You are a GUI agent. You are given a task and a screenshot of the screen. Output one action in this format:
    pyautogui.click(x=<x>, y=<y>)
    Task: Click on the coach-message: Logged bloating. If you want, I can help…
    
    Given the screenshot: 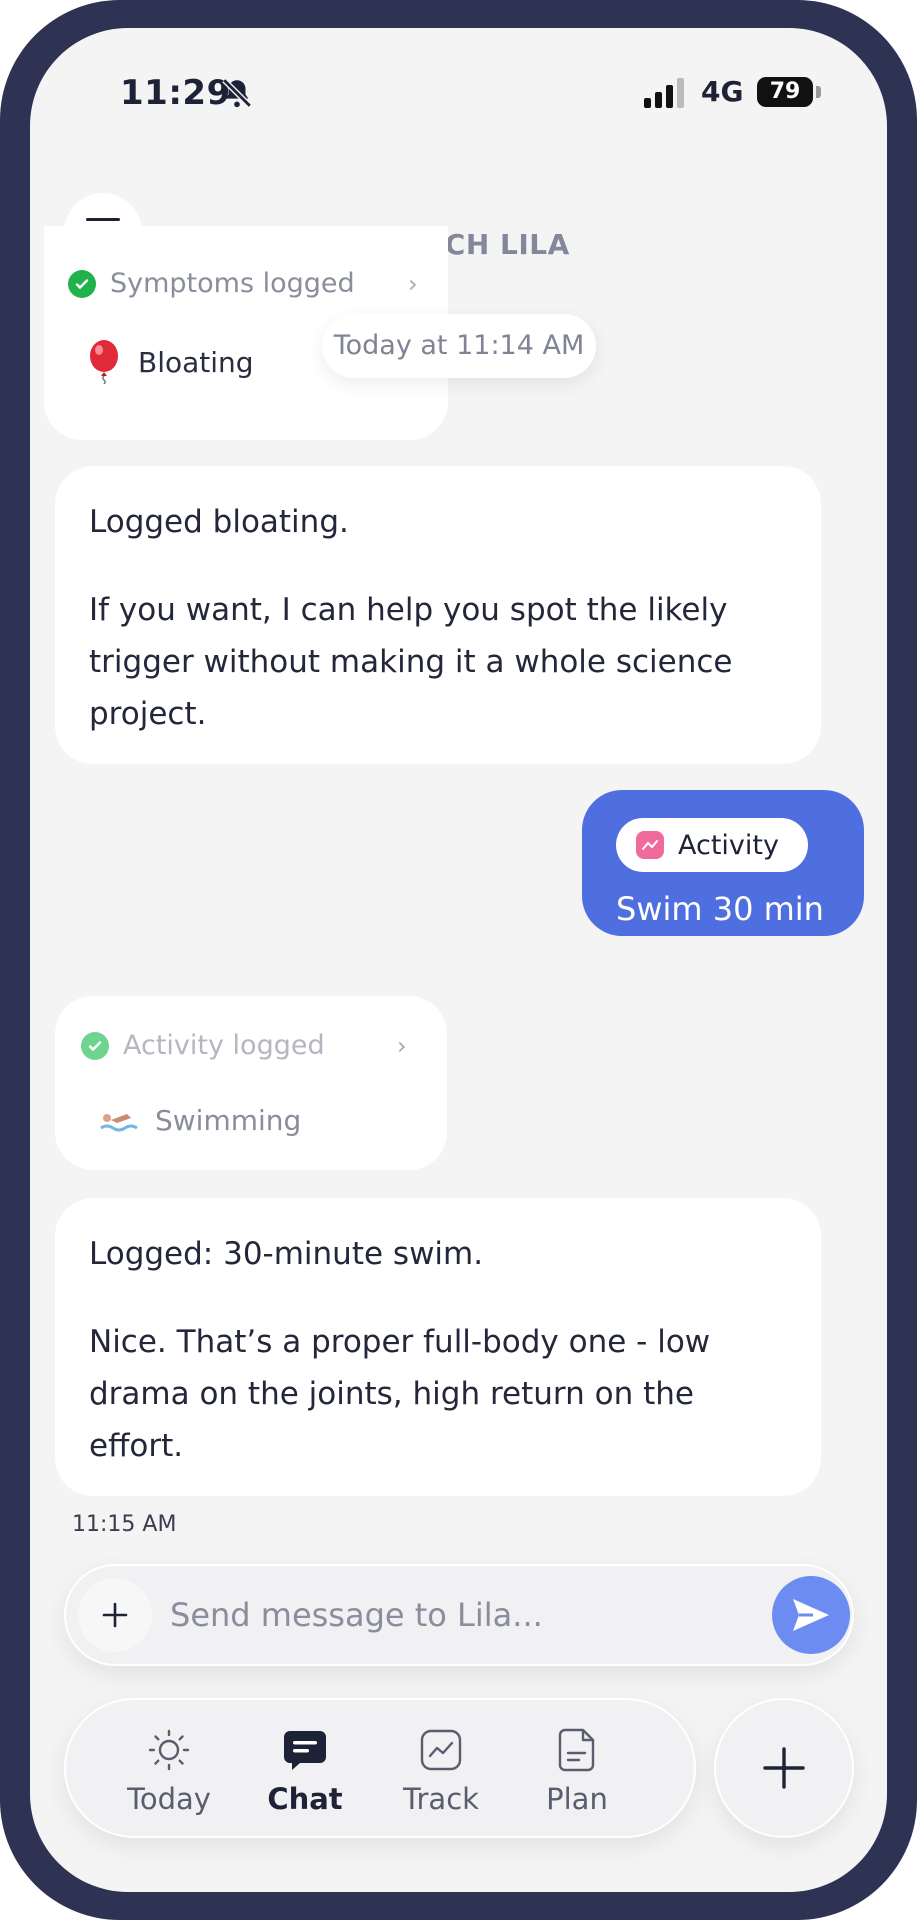 What is the action you would take?
    pyautogui.click(x=438, y=615)
    